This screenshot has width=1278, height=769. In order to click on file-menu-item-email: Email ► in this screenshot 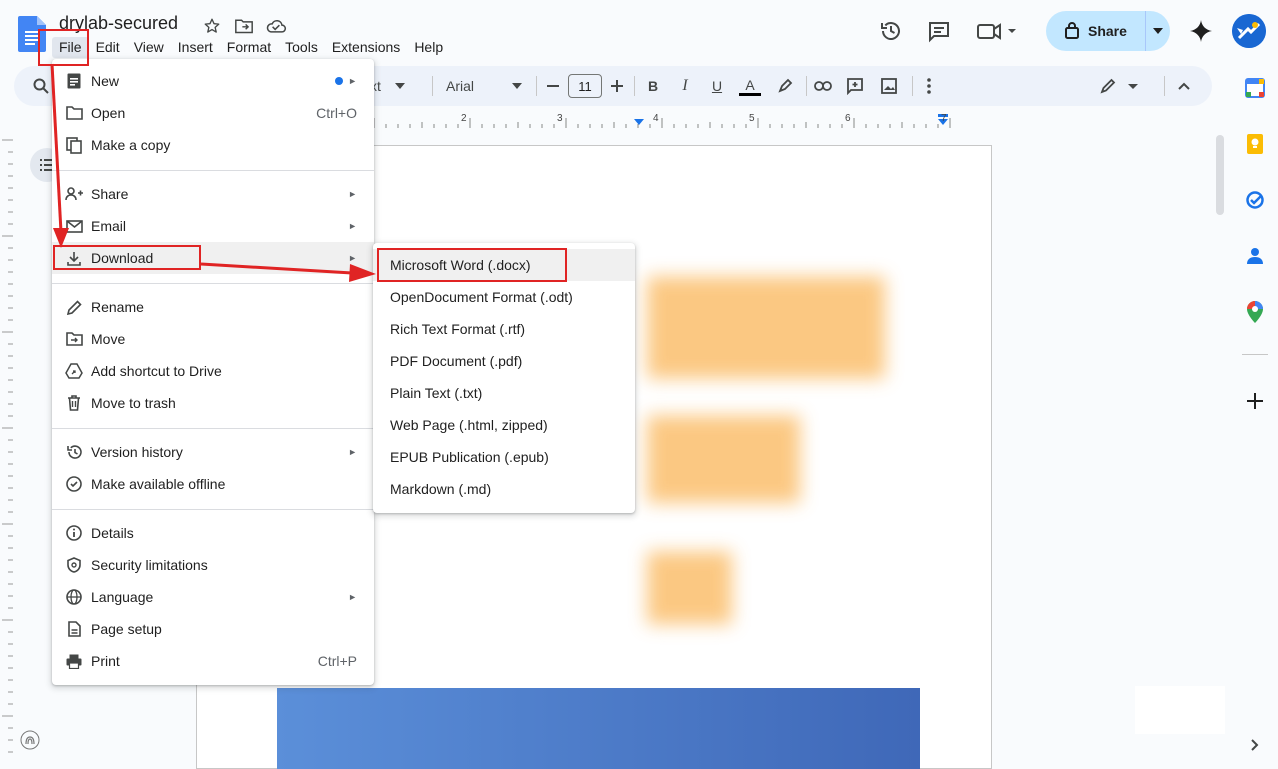, I will do `click(213, 226)`.